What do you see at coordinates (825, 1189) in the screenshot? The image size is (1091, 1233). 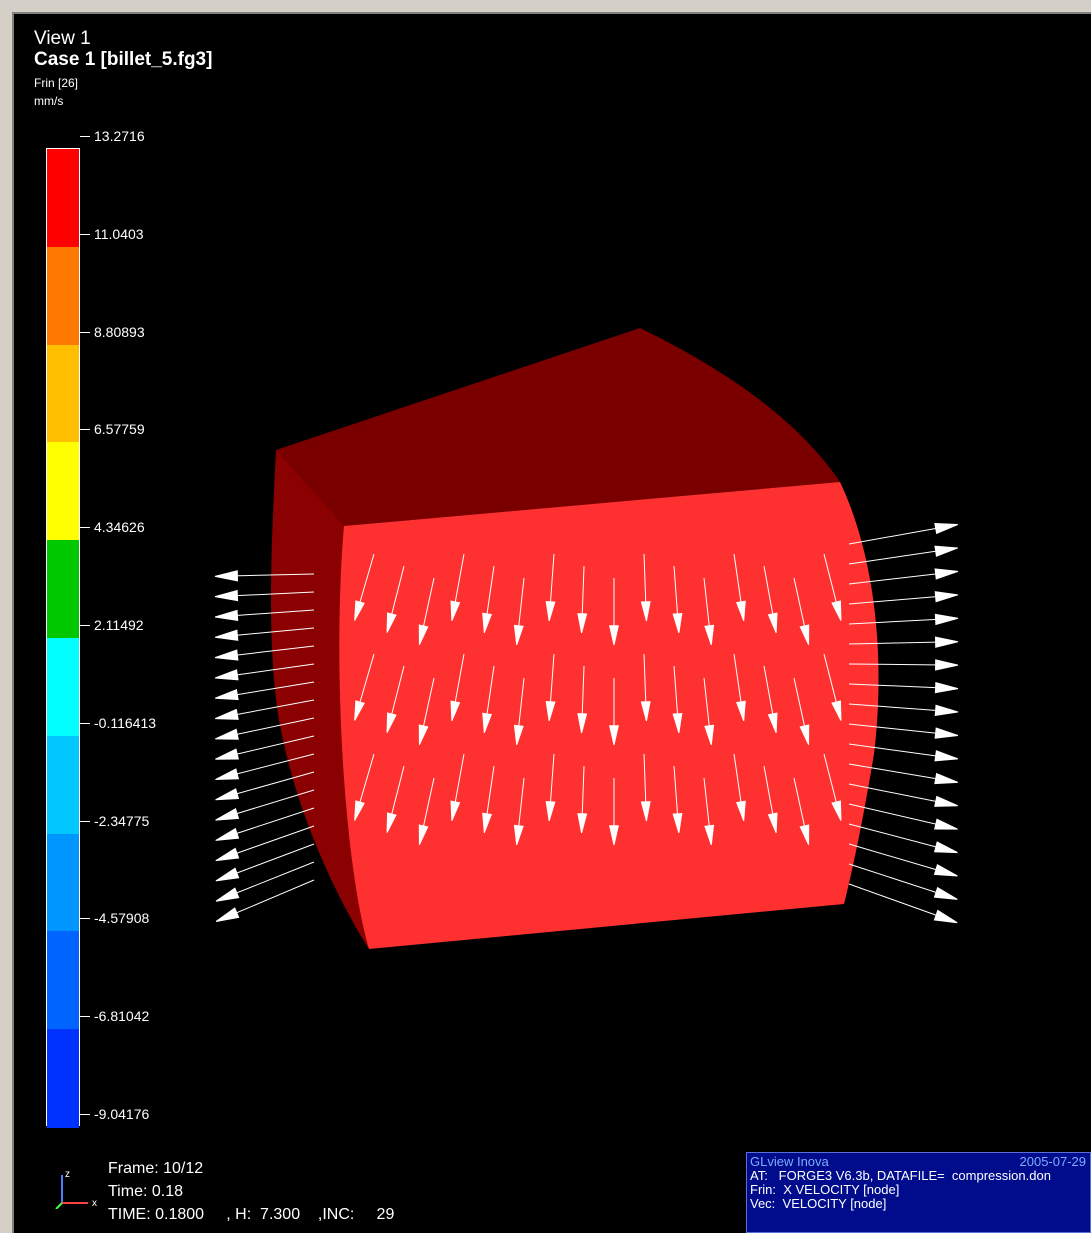 I see `glview-frin-line: Frin: X VELOCITY [node]` at bounding box center [825, 1189].